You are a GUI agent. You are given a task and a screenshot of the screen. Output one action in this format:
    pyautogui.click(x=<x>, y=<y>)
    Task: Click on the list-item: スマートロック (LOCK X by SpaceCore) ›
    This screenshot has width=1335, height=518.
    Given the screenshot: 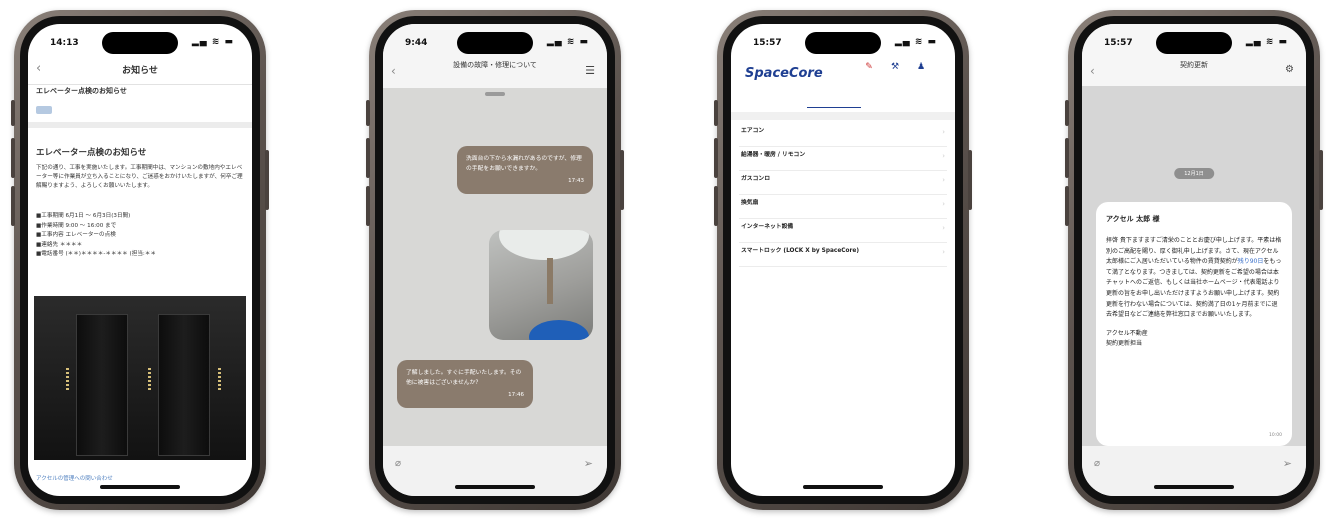 What is the action you would take?
    pyautogui.click(x=843, y=254)
    